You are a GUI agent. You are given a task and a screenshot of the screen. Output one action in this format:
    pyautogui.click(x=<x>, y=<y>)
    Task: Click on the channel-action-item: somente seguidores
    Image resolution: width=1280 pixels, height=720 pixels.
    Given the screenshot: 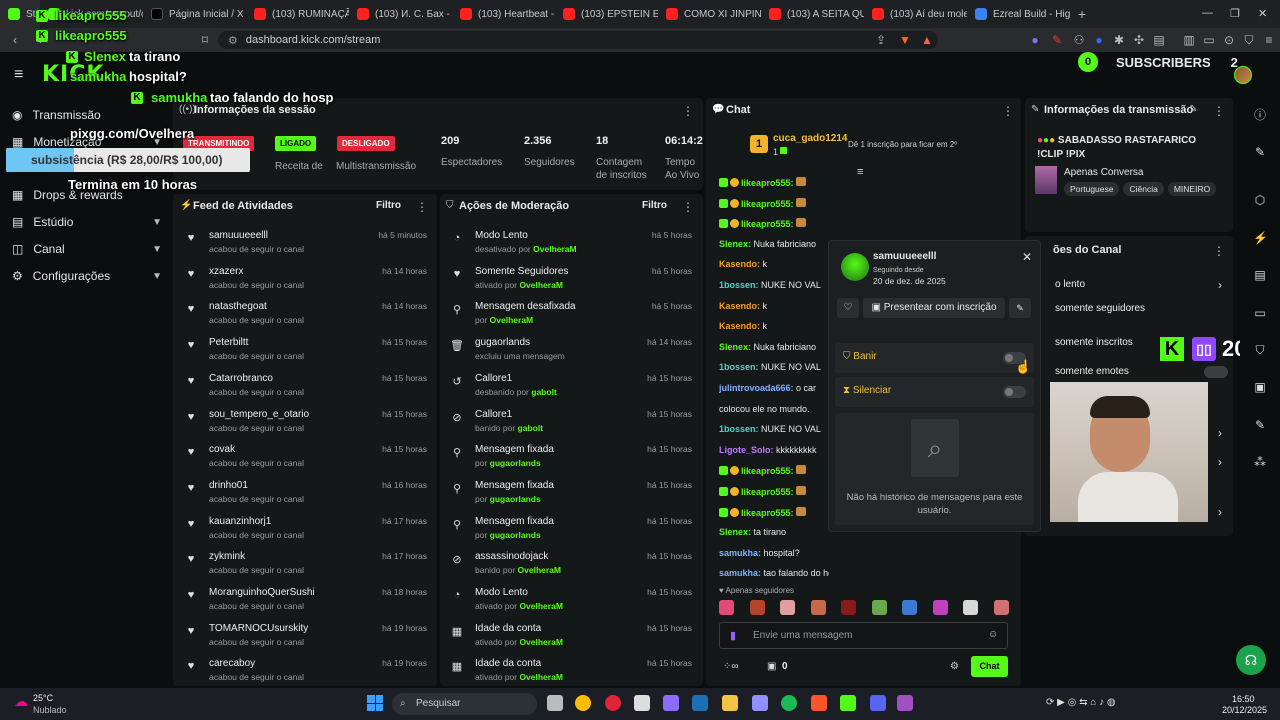 What is the action you would take?
    pyautogui.click(x=1100, y=308)
    